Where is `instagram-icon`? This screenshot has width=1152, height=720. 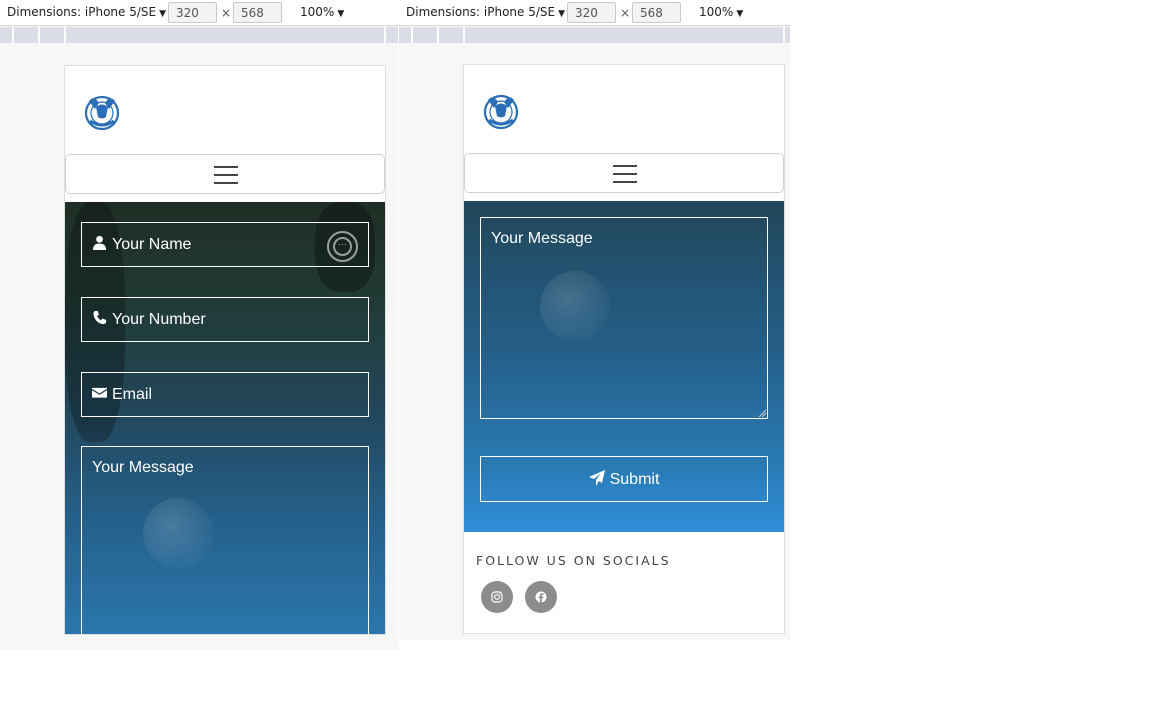
instagram-icon is located at coordinates (497, 597).